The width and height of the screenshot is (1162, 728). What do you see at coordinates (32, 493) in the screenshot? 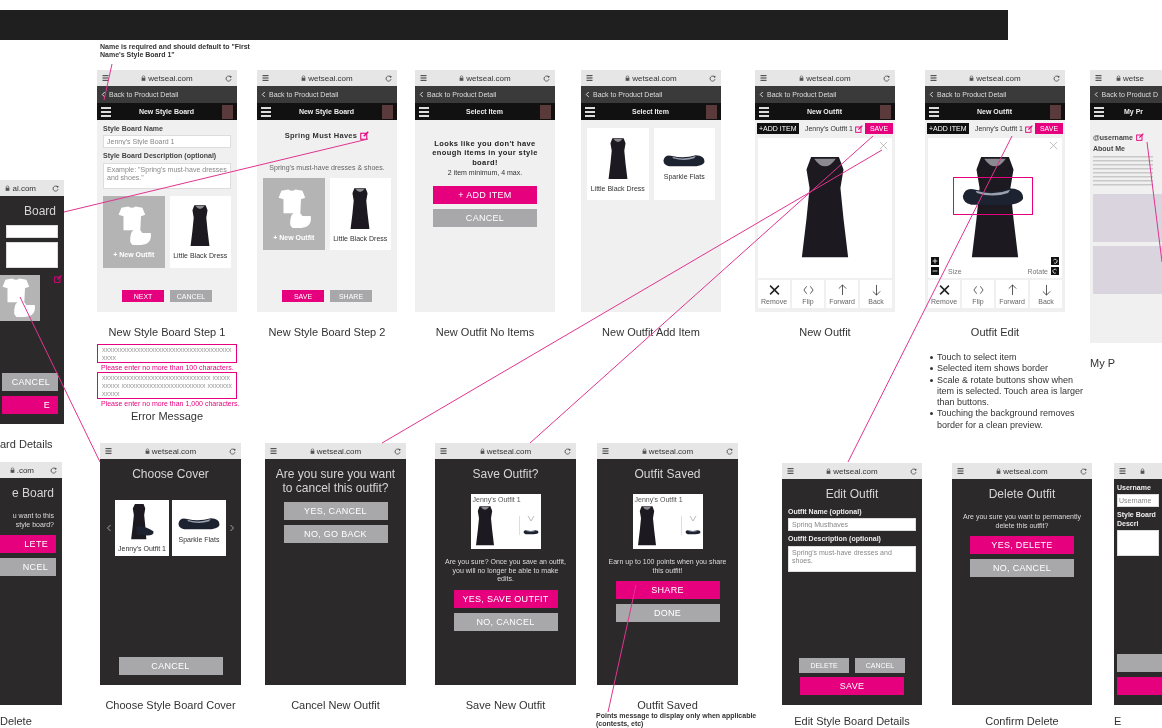
I see `dialog-title: e Board` at bounding box center [32, 493].